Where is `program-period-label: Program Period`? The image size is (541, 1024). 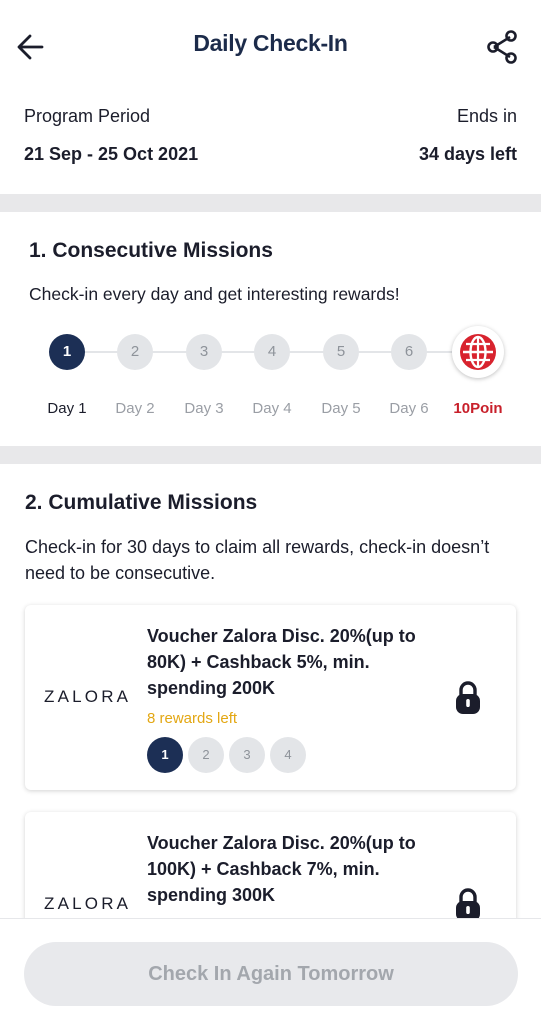 program-period-label: Program Period is located at coordinates (87, 116).